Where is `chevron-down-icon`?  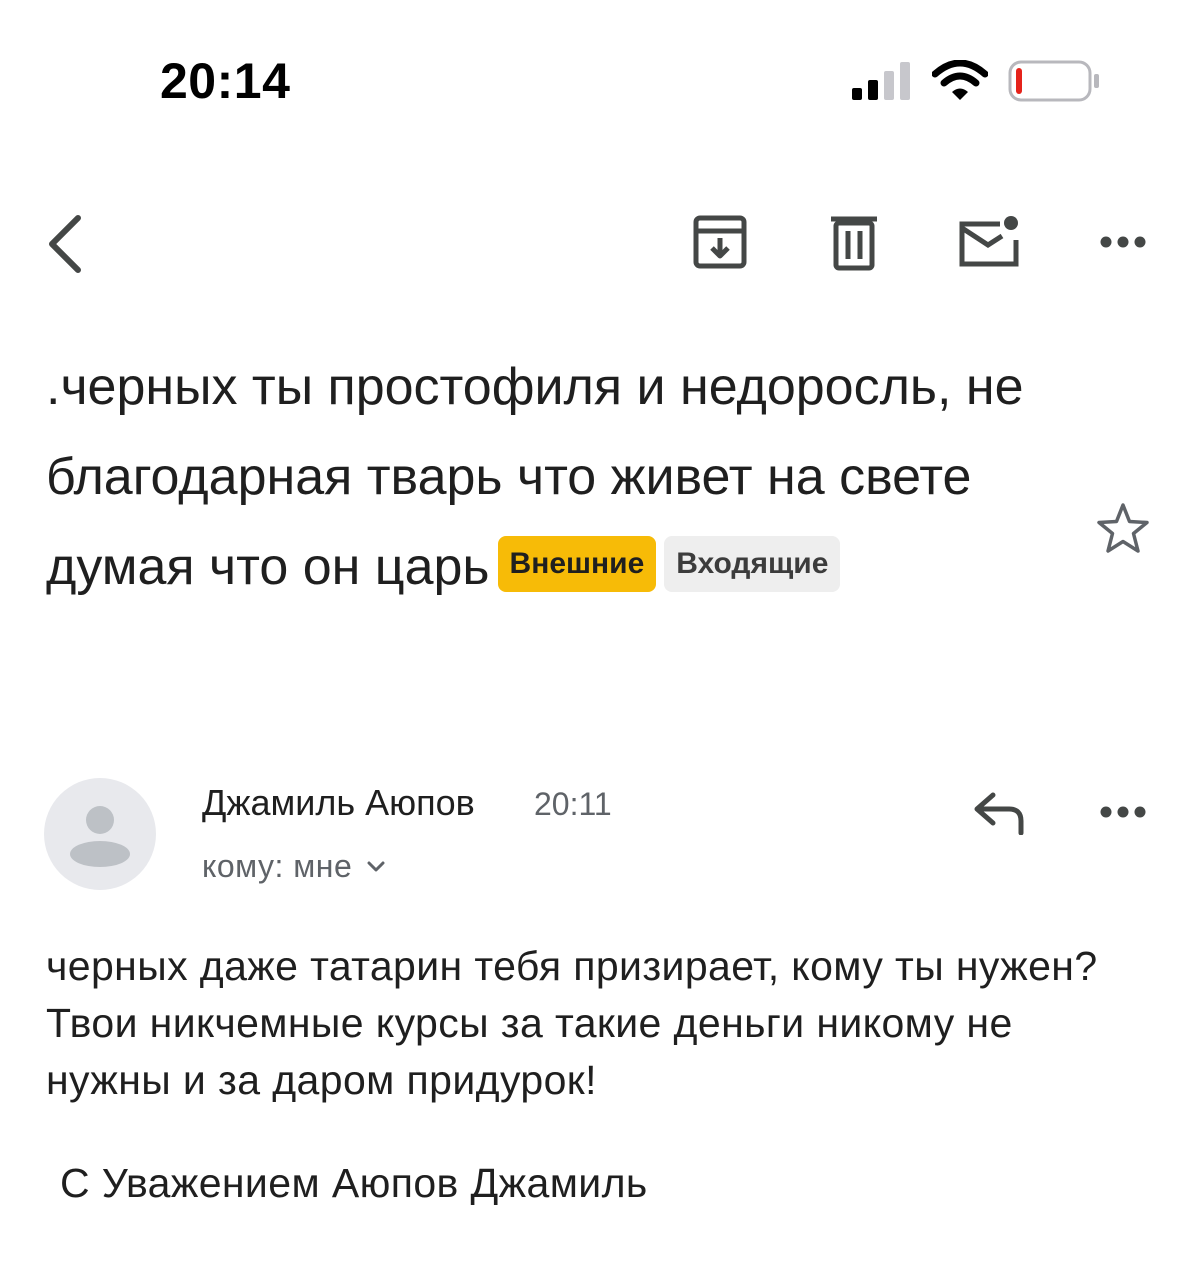
chevron-down-icon is located at coordinates (376, 866).